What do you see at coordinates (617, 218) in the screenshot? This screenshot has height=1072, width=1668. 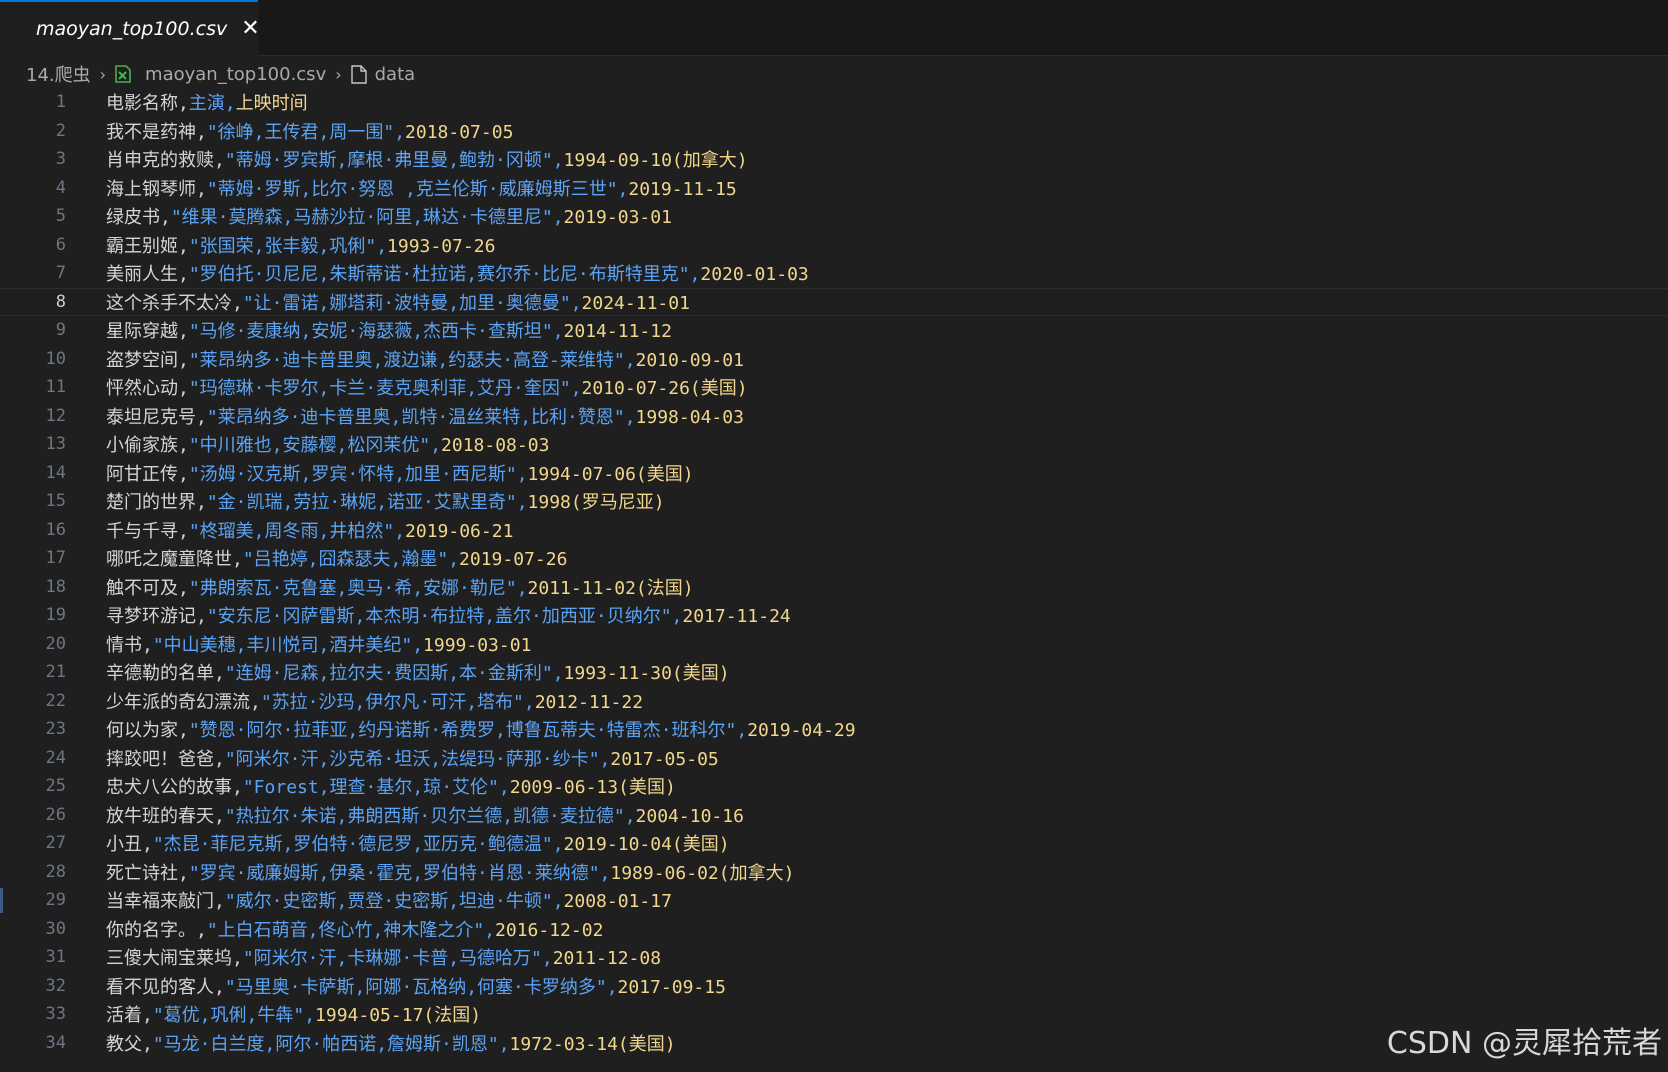 I see `csv-field-3: 2019-03-01` at bounding box center [617, 218].